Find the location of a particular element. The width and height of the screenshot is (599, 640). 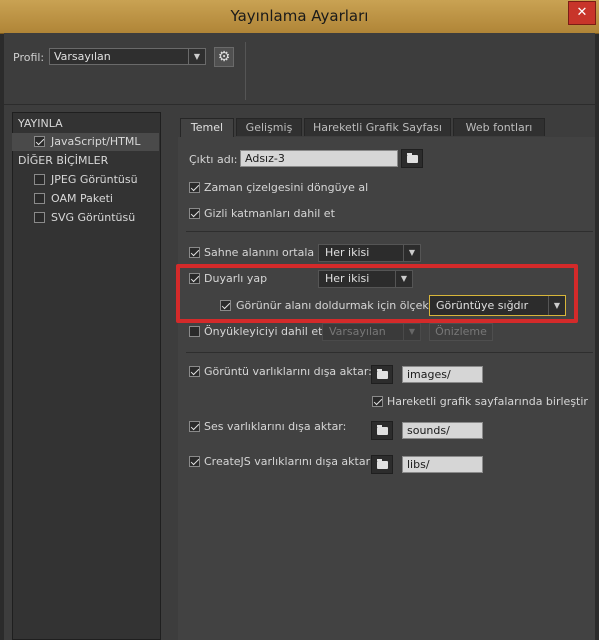

export-images-checkbox is located at coordinates (194, 371).